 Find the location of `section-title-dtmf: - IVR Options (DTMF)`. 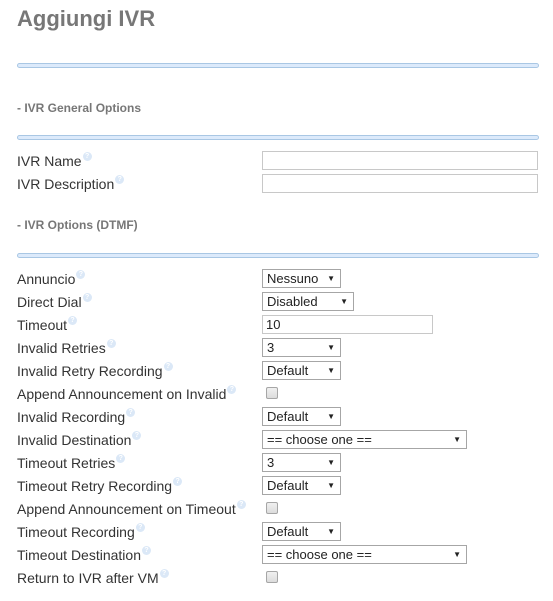

section-title-dtmf: - IVR Options (DTMF) is located at coordinates (77, 225).